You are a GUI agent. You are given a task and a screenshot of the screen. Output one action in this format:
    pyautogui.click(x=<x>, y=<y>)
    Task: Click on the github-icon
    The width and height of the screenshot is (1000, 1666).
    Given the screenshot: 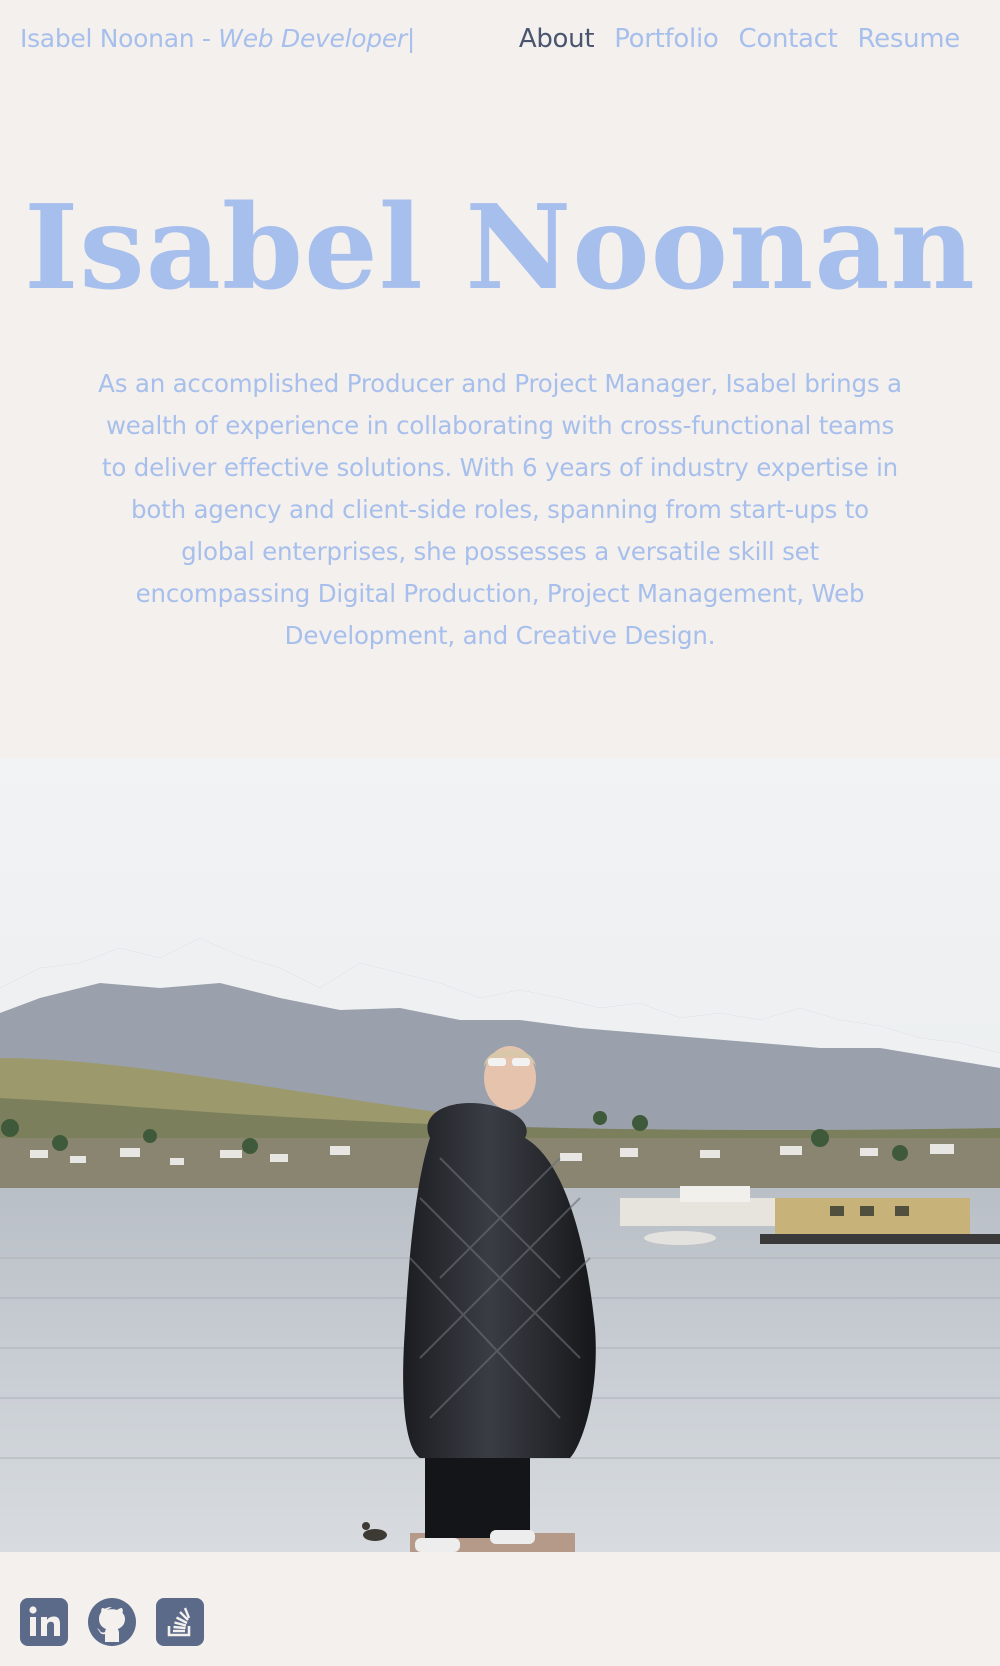 What is the action you would take?
    pyautogui.click(x=112, y=1622)
    